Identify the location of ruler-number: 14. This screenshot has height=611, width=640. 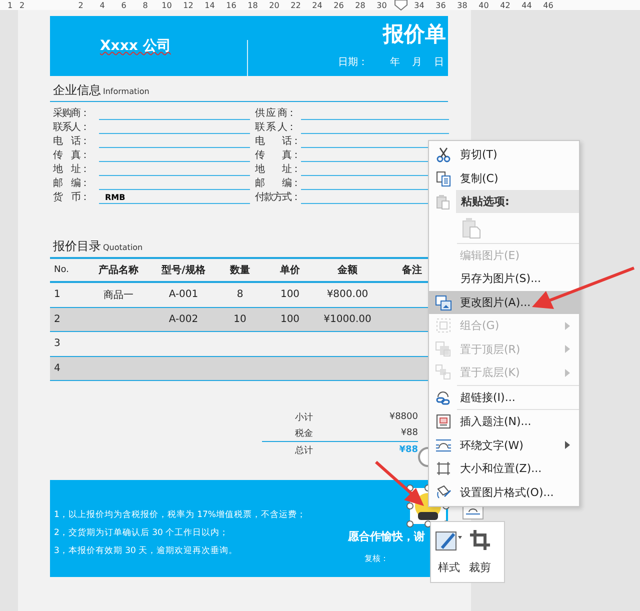
(210, 5).